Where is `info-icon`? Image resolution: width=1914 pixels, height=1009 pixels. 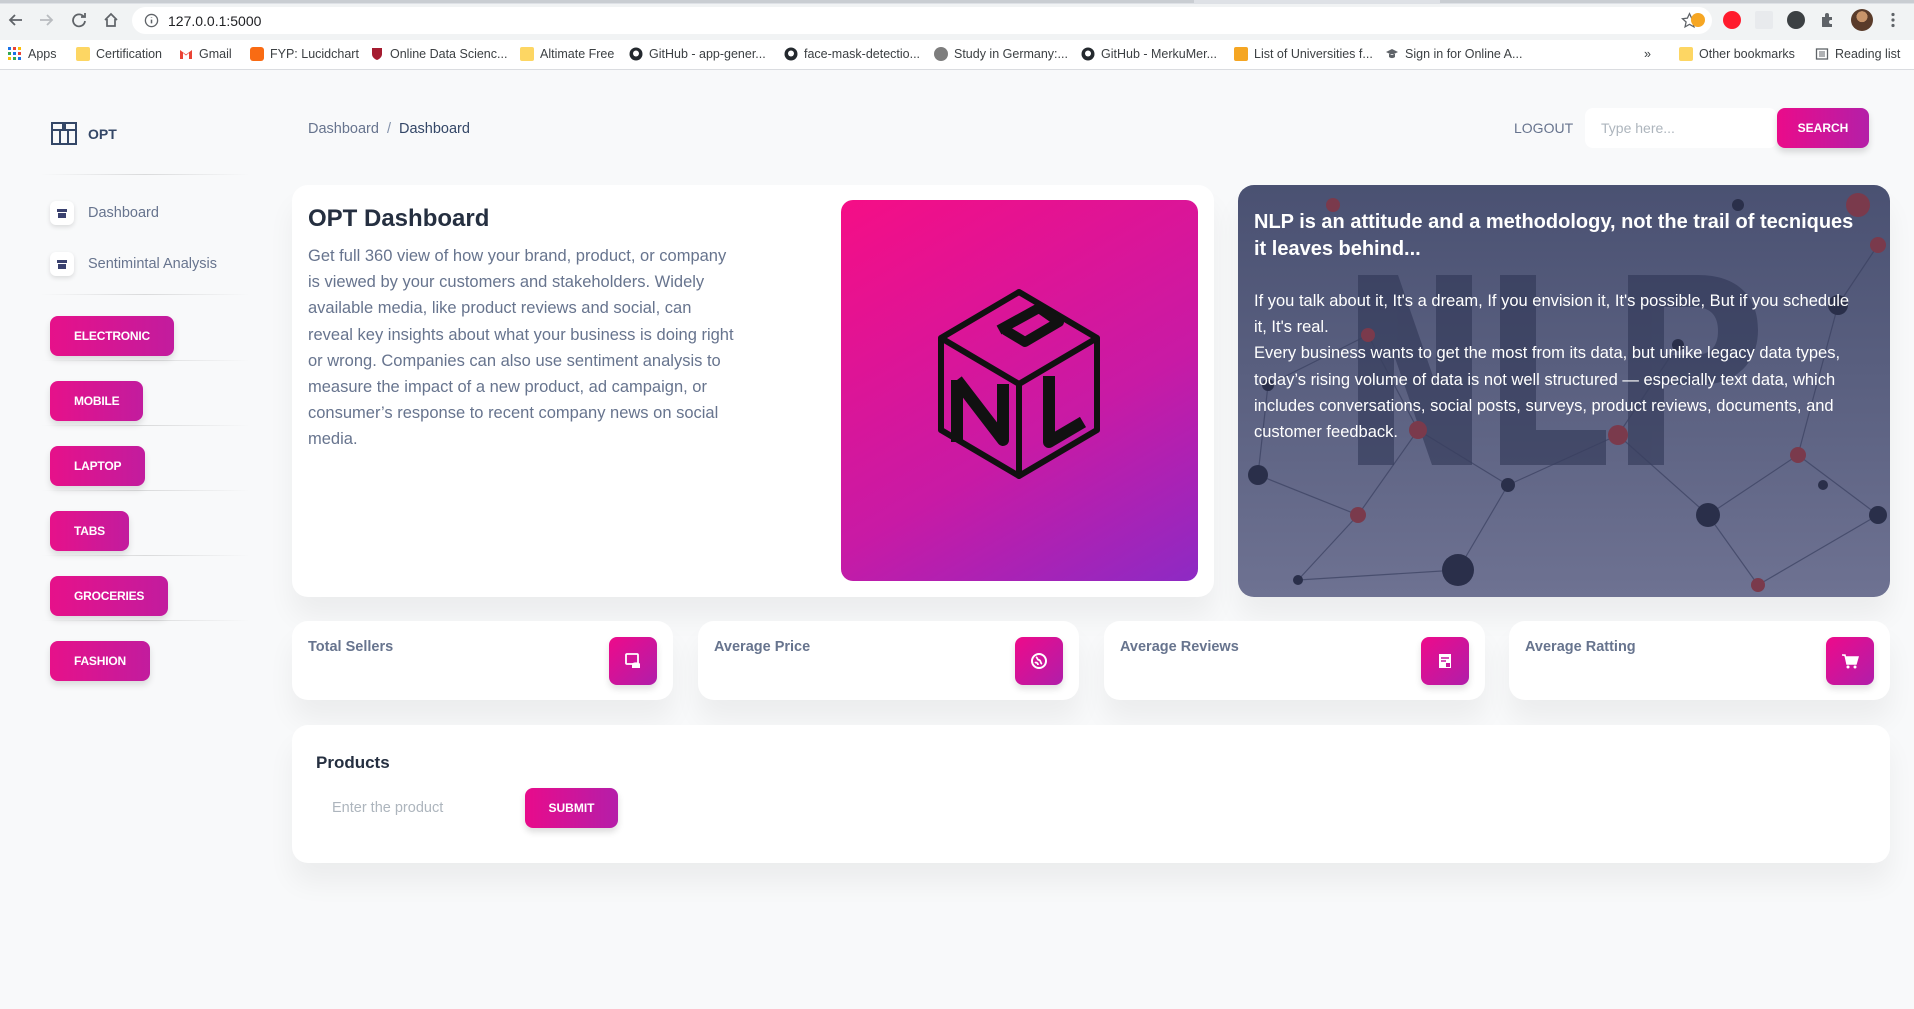 info-icon is located at coordinates (151, 20).